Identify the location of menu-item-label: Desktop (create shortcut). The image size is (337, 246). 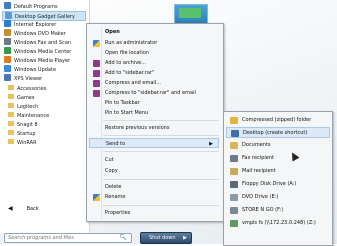
(275, 133).